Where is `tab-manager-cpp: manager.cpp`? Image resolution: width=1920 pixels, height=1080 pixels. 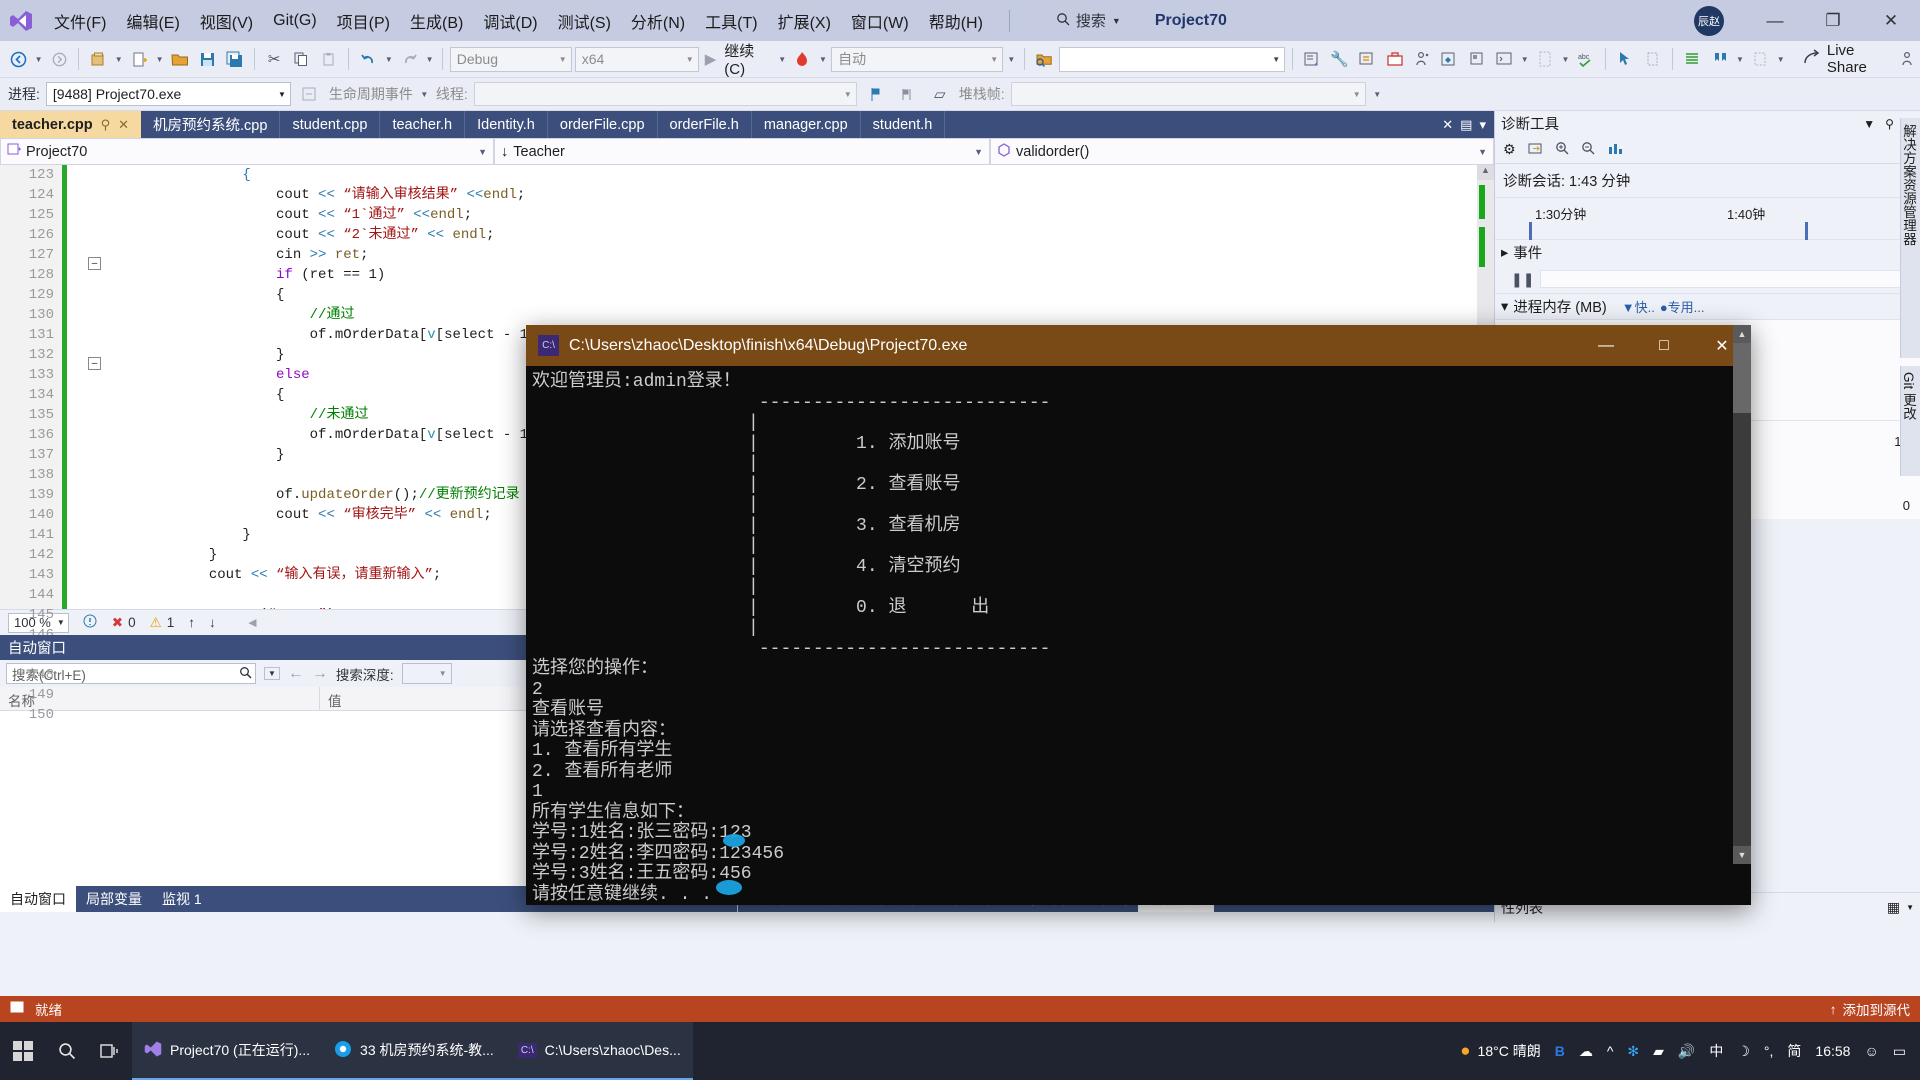
tab-manager-cpp: manager.cpp is located at coordinates (806, 124).